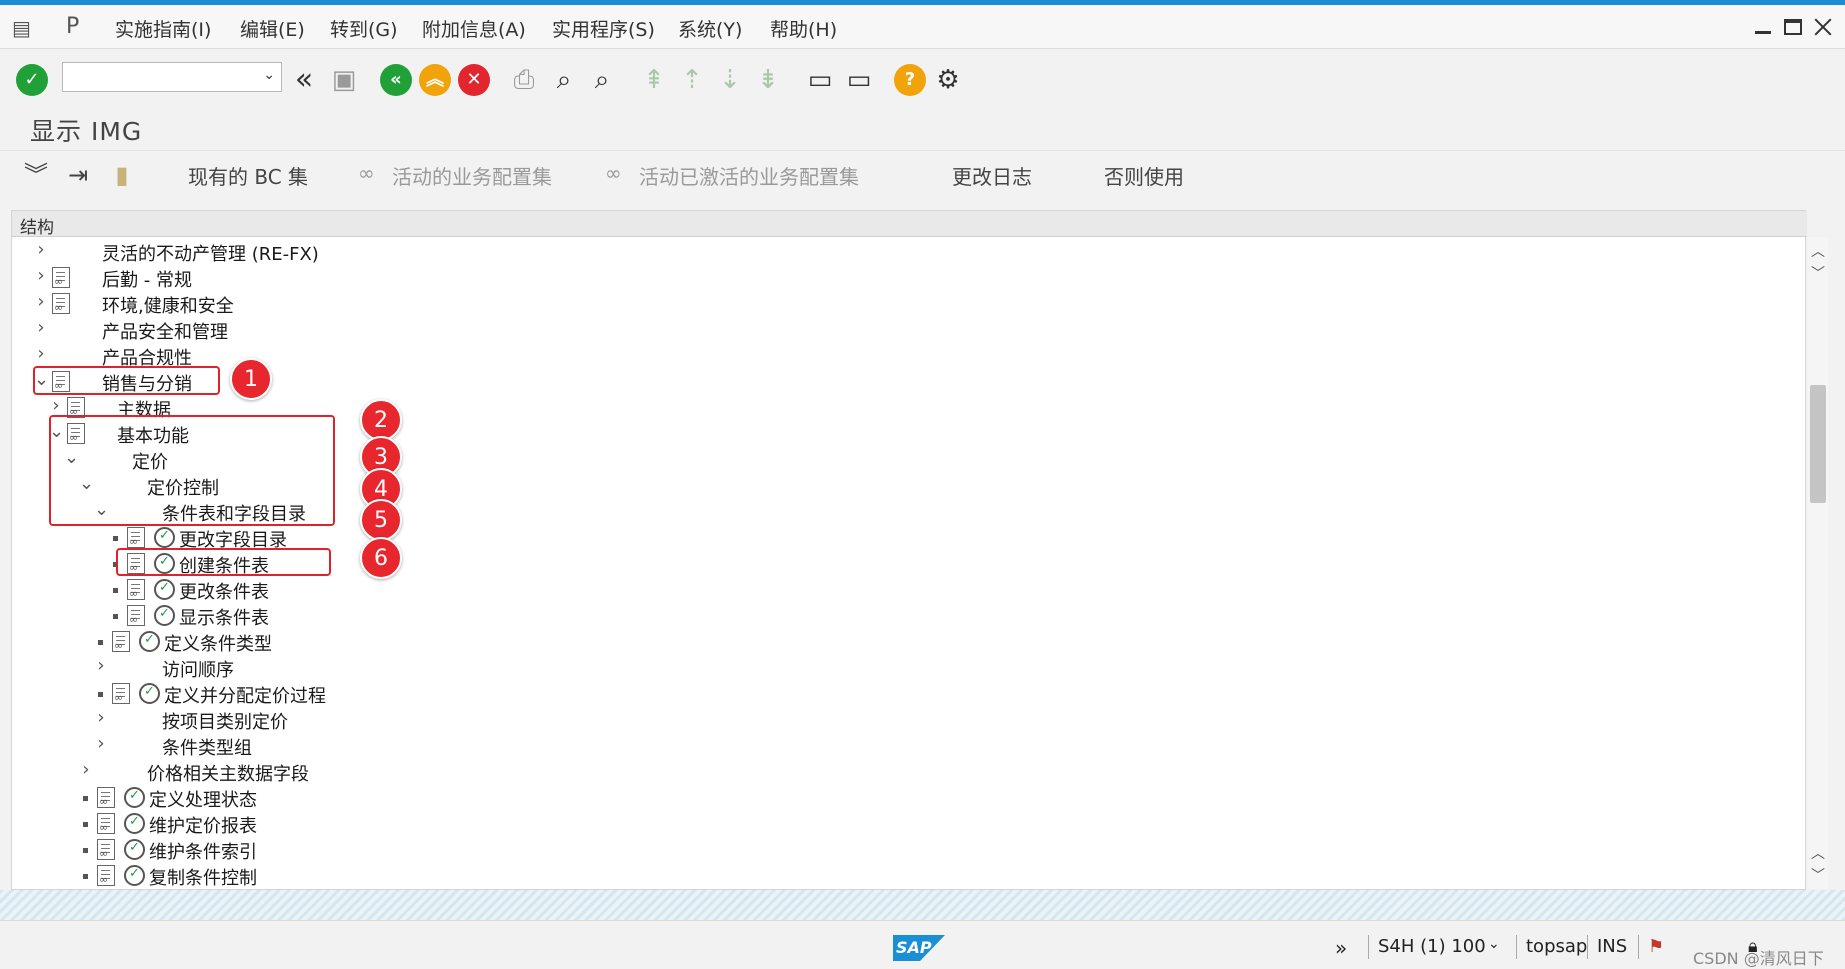 The width and height of the screenshot is (1845, 969). What do you see at coordinates (224, 591) in the screenshot?
I see `tree-node-label: 更改条件表` at bounding box center [224, 591].